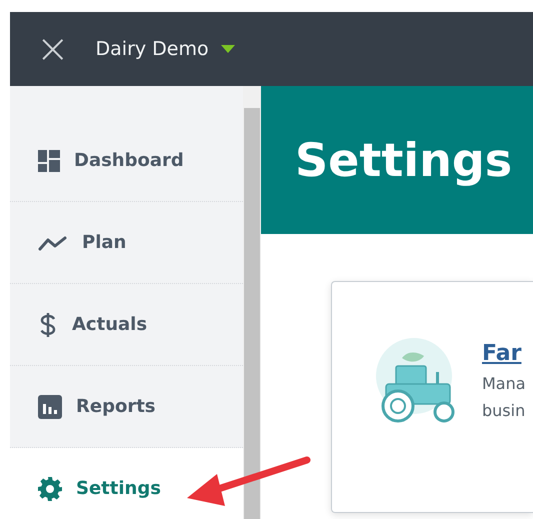  What do you see at coordinates (227, 49) in the screenshot?
I see `caret-icon` at bounding box center [227, 49].